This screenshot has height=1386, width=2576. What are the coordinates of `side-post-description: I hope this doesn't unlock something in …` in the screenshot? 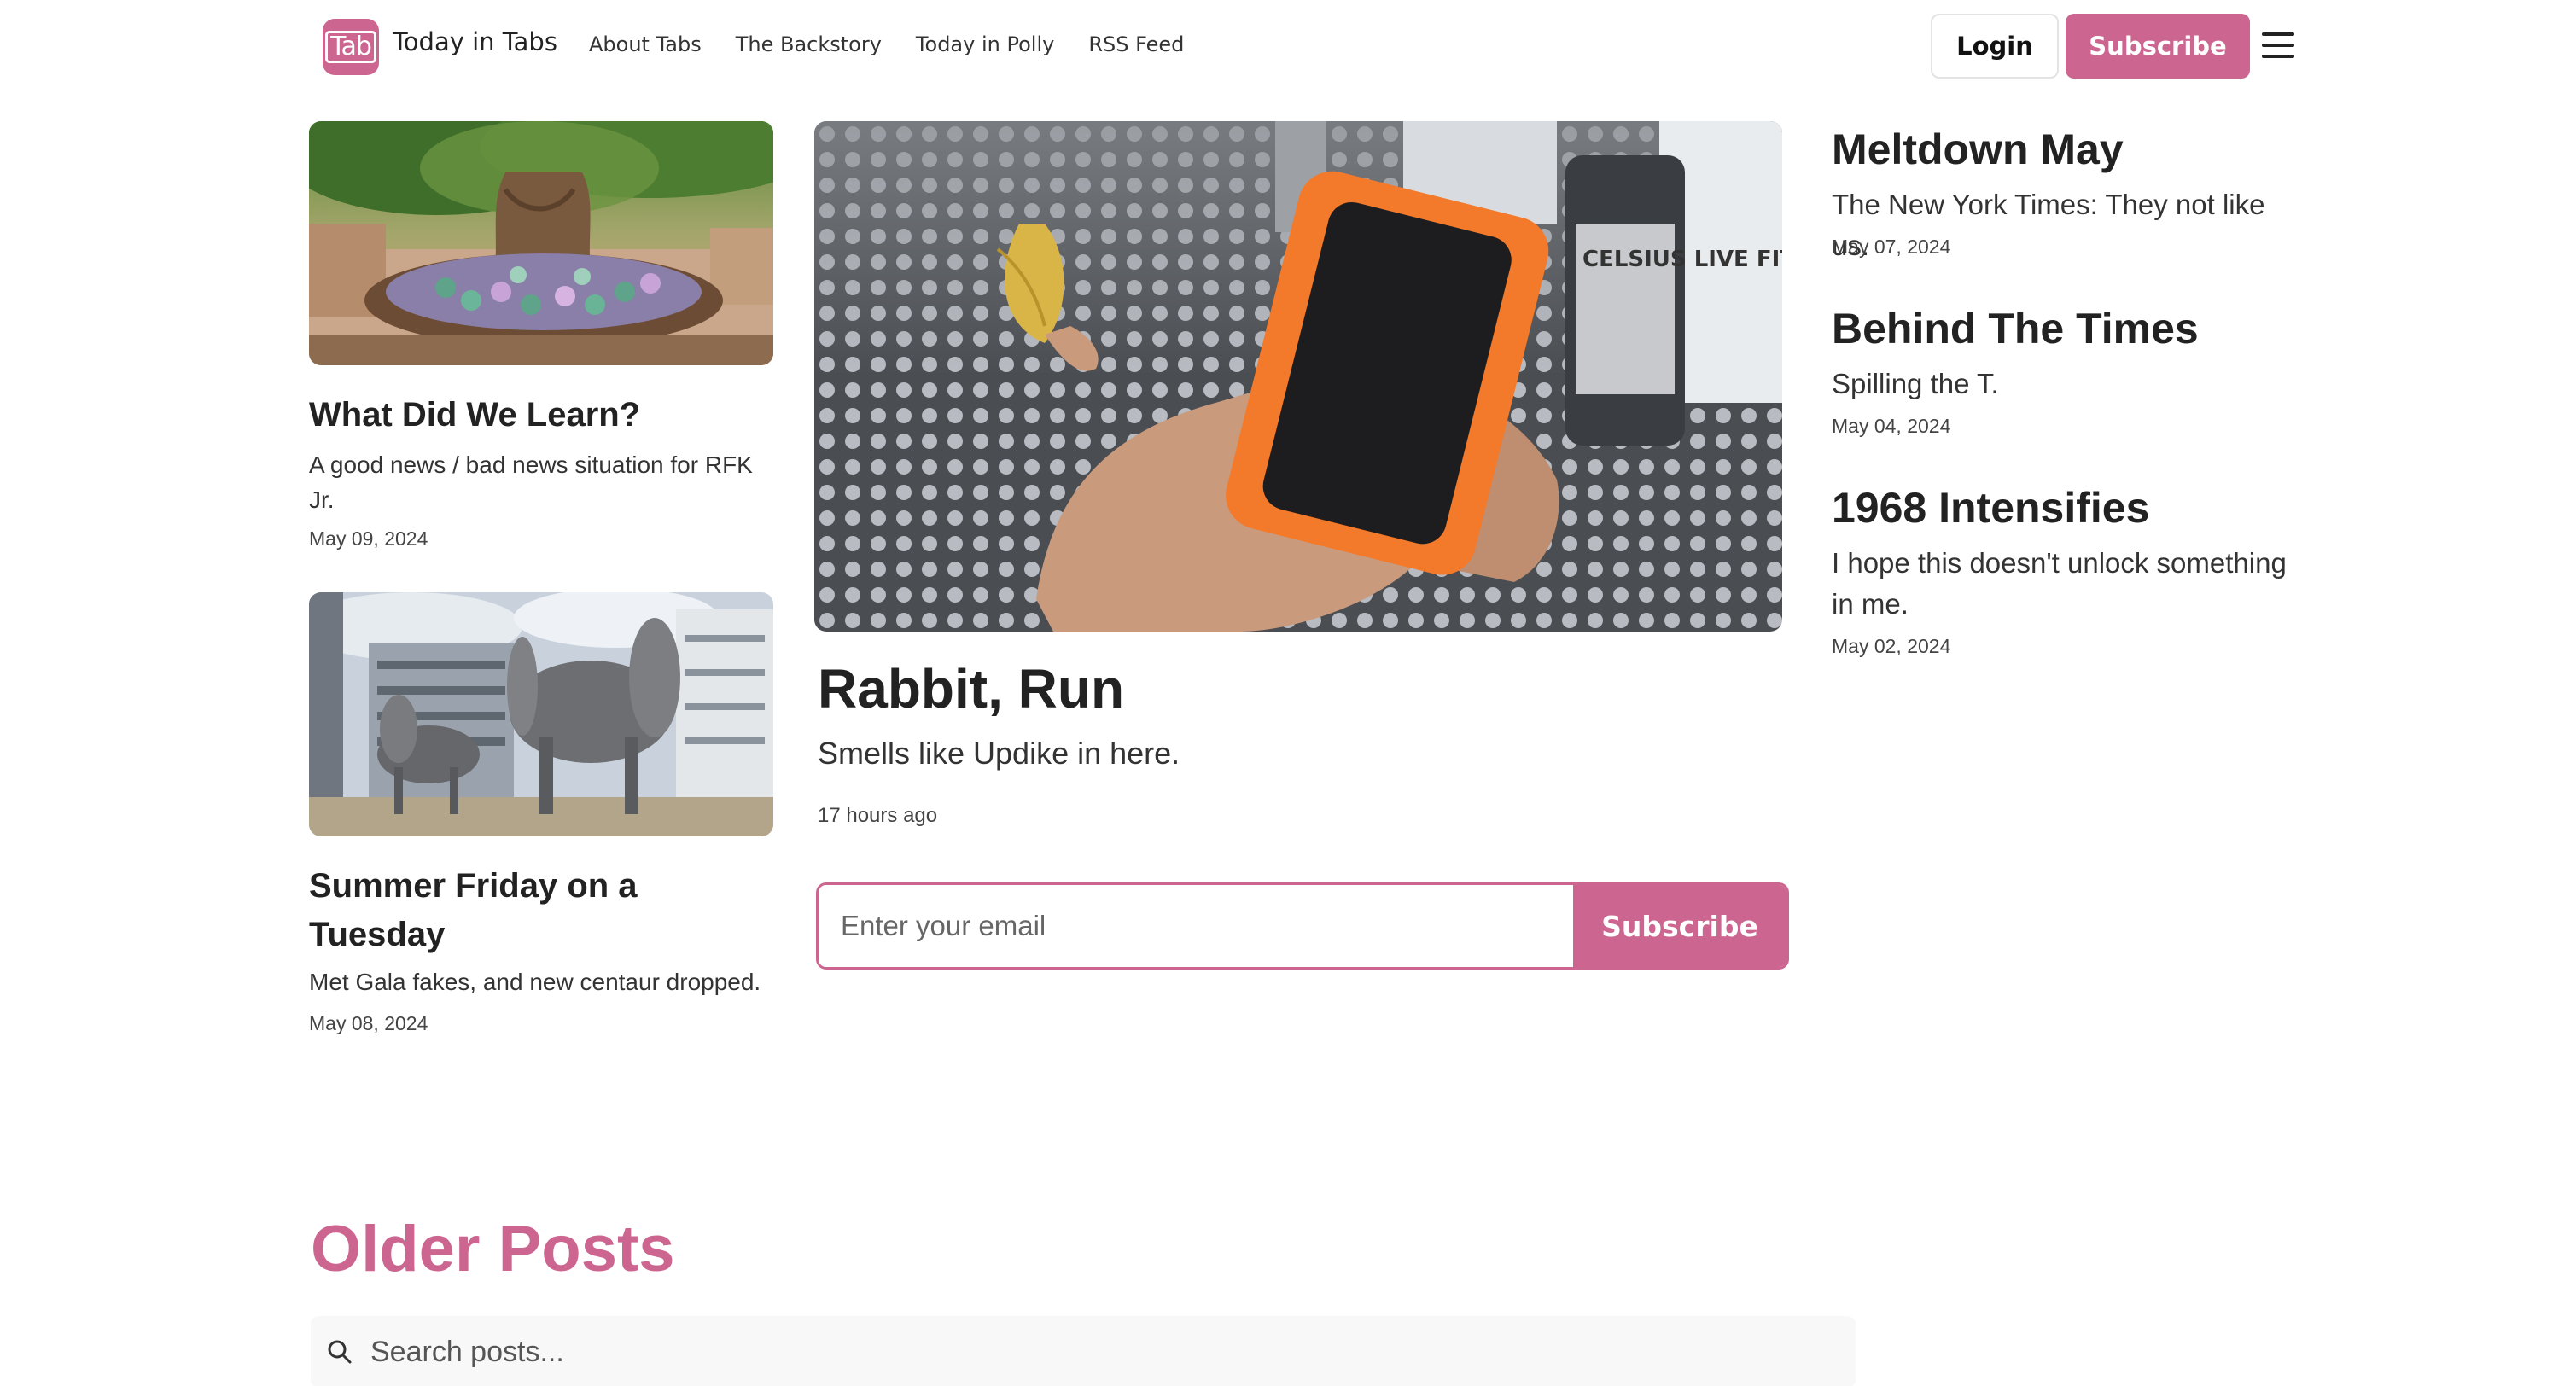 It's located at (2059, 583).